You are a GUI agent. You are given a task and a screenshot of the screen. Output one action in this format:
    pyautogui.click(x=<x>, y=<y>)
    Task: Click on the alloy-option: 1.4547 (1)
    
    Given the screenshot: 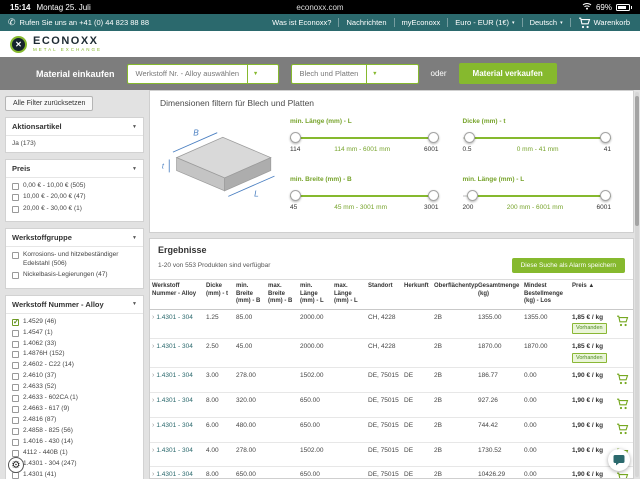 What is the action you would take?
    pyautogui.click(x=74, y=333)
    